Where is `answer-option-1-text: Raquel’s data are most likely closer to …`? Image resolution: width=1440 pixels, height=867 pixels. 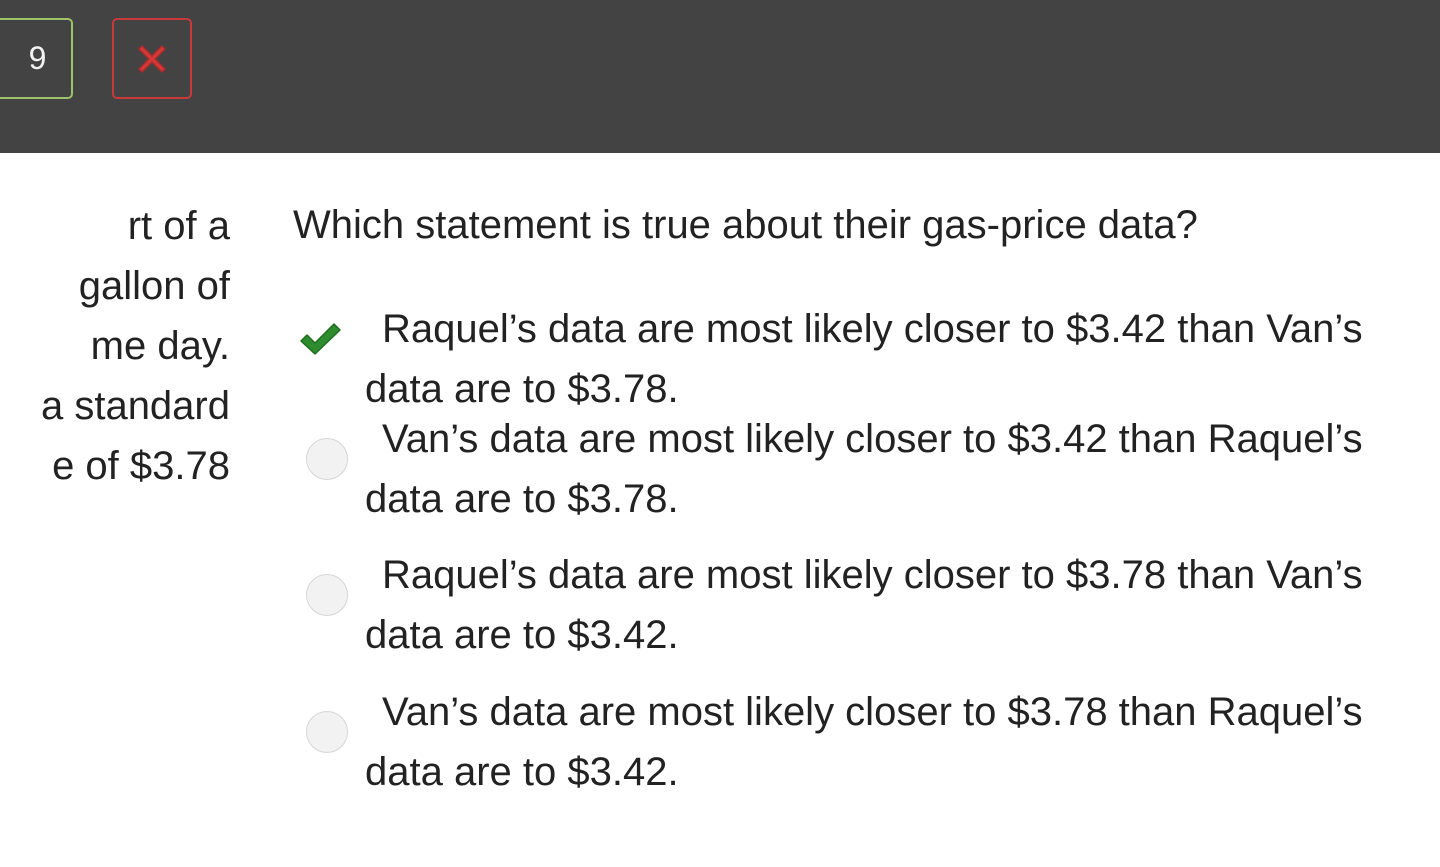 answer-option-1-text: Raquel’s data are most likely closer to … is located at coordinates (864, 359).